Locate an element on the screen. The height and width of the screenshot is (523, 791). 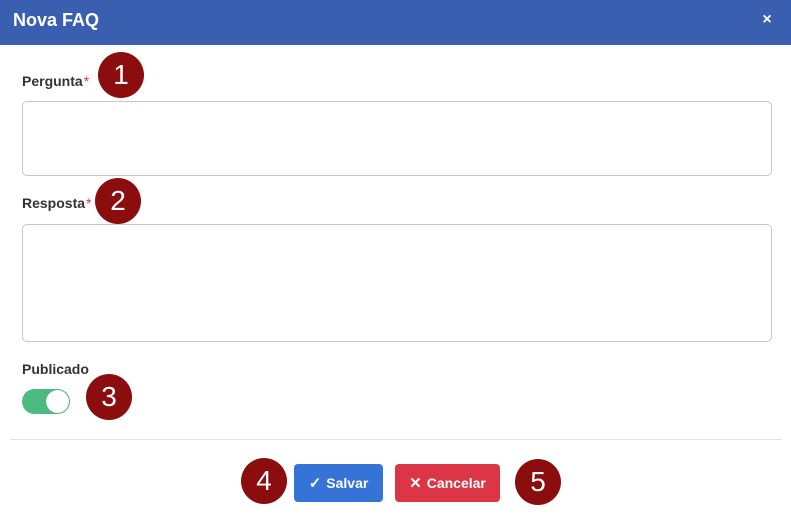
published-toggle is located at coordinates (46, 401).